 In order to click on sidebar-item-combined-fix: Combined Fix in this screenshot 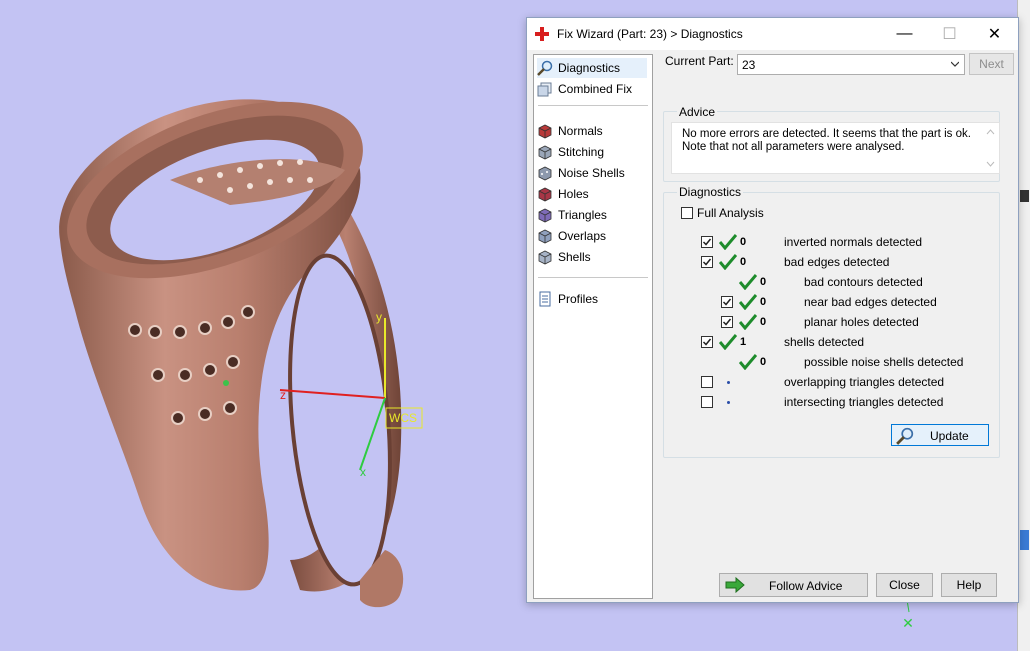, I will do `click(592, 89)`.